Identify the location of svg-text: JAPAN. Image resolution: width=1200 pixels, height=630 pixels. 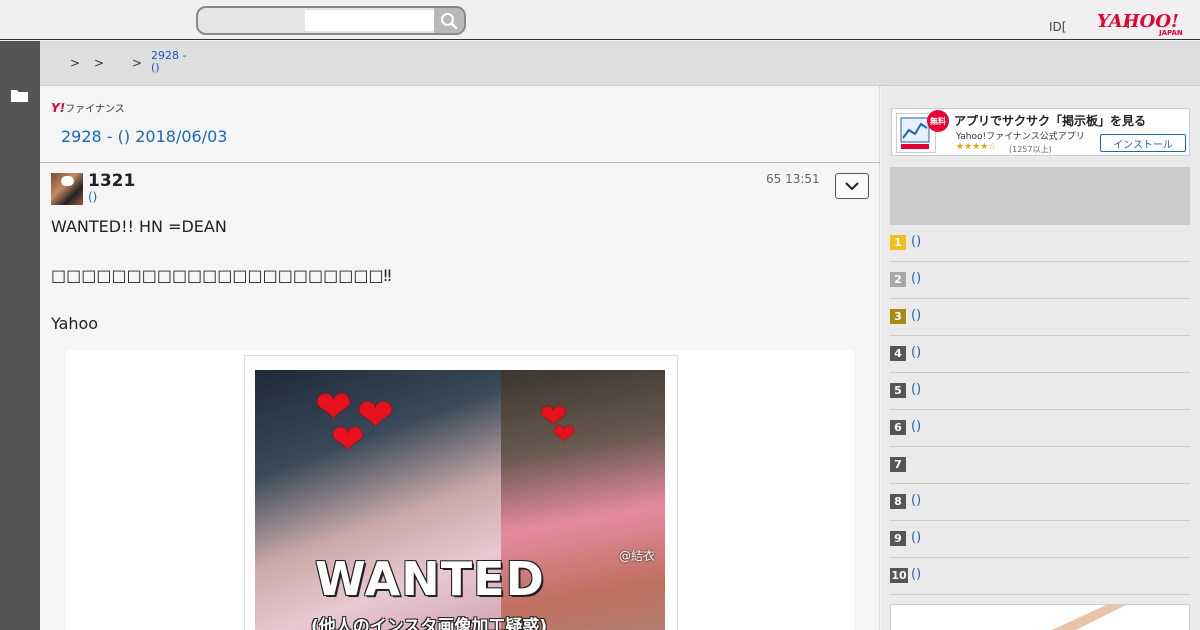
(1170, 32).